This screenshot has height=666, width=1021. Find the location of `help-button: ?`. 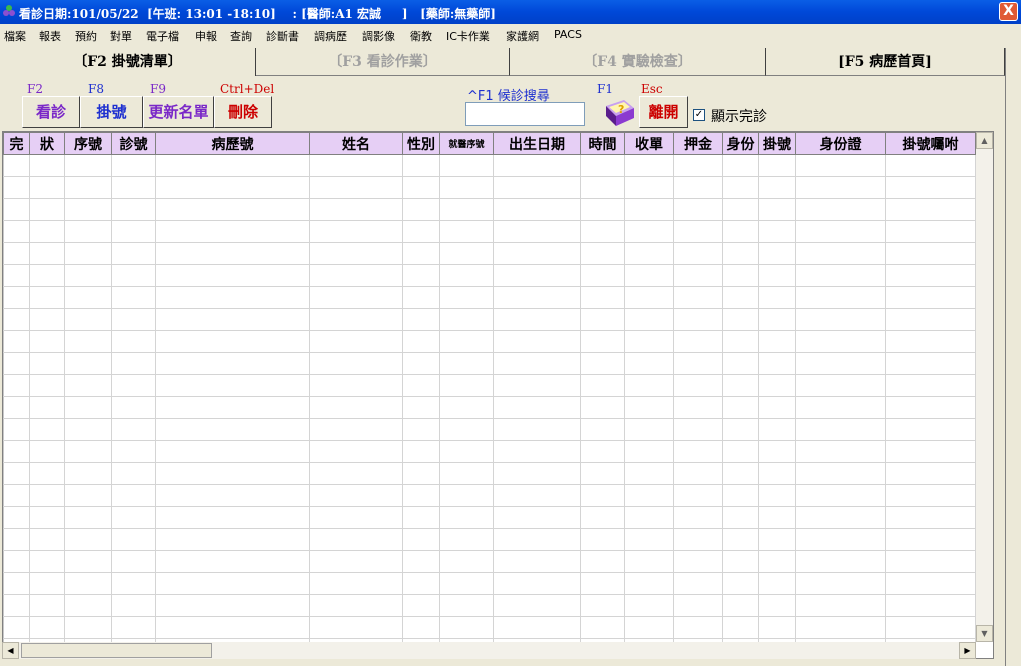

help-button: ? is located at coordinates (619, 113).